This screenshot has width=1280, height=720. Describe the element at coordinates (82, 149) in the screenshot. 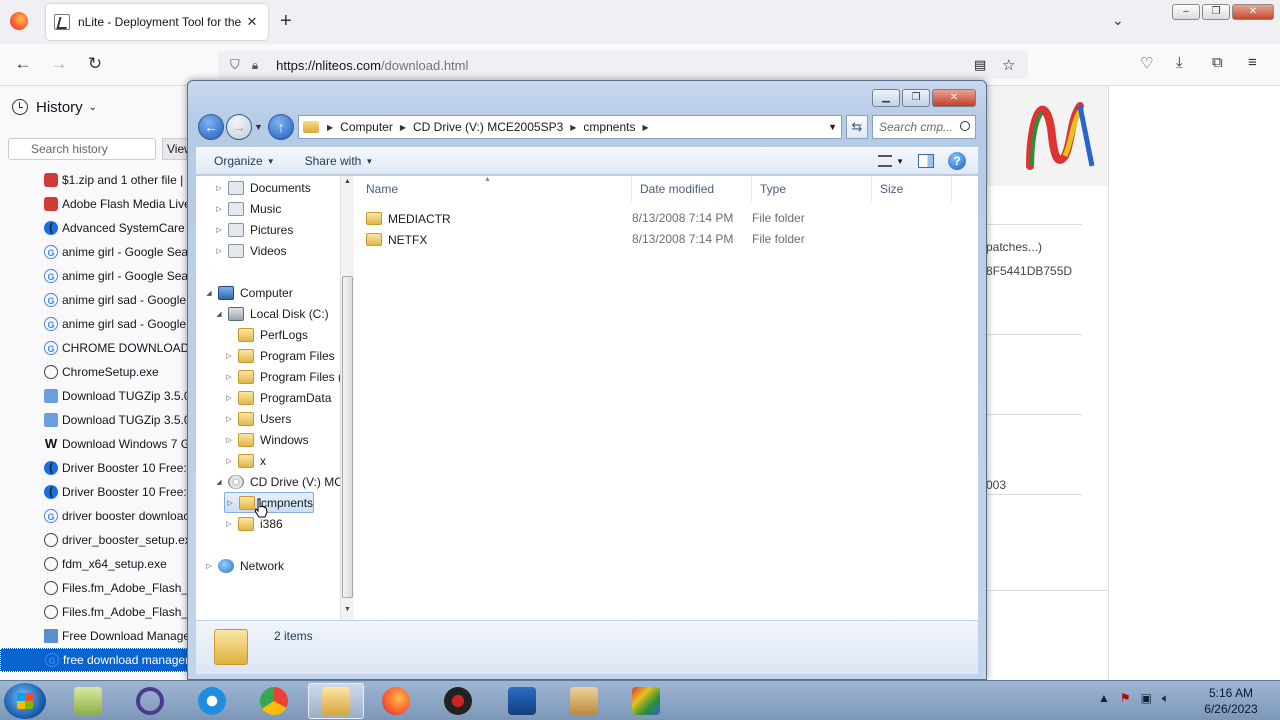

I see `history-search-input: Search history` at that location.